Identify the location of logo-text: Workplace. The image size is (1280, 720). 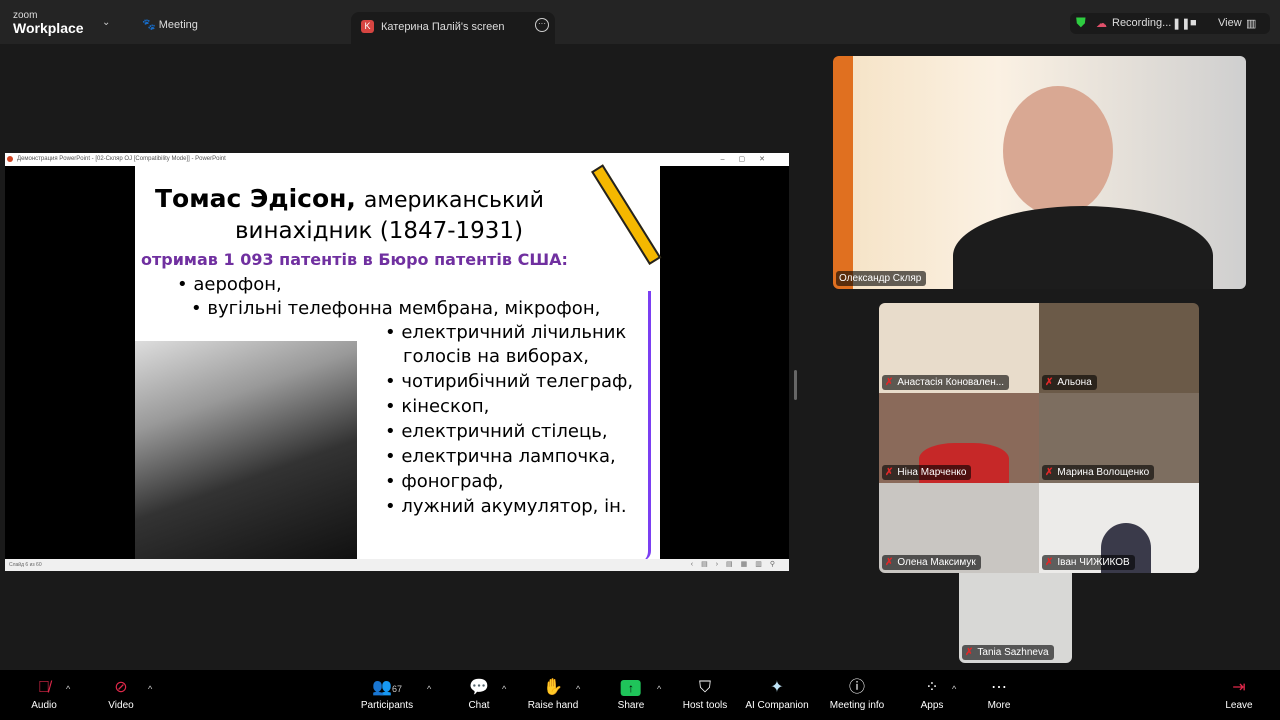
(48, 28).